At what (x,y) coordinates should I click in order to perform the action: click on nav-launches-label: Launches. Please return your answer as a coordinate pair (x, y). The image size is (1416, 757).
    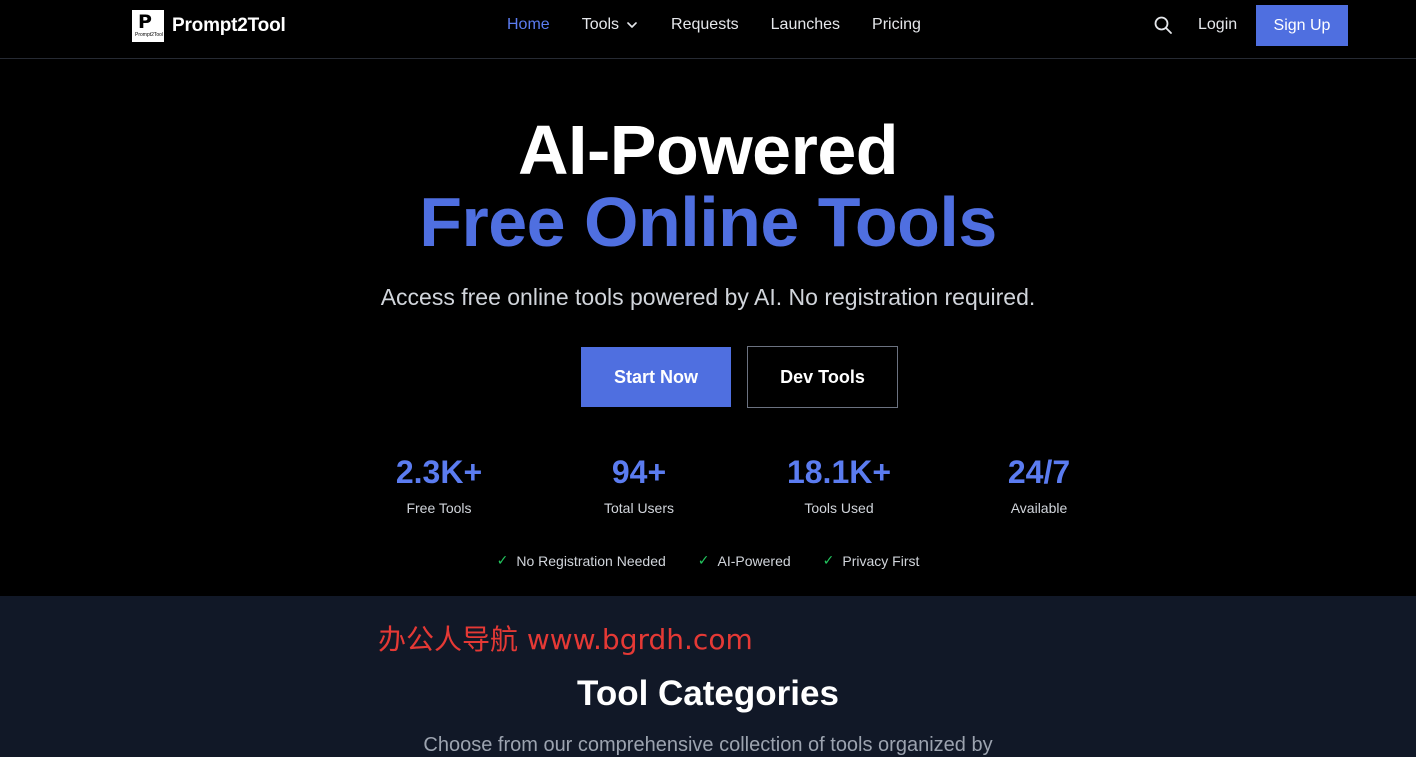
    Looking at the image, I should click on (805, 24).